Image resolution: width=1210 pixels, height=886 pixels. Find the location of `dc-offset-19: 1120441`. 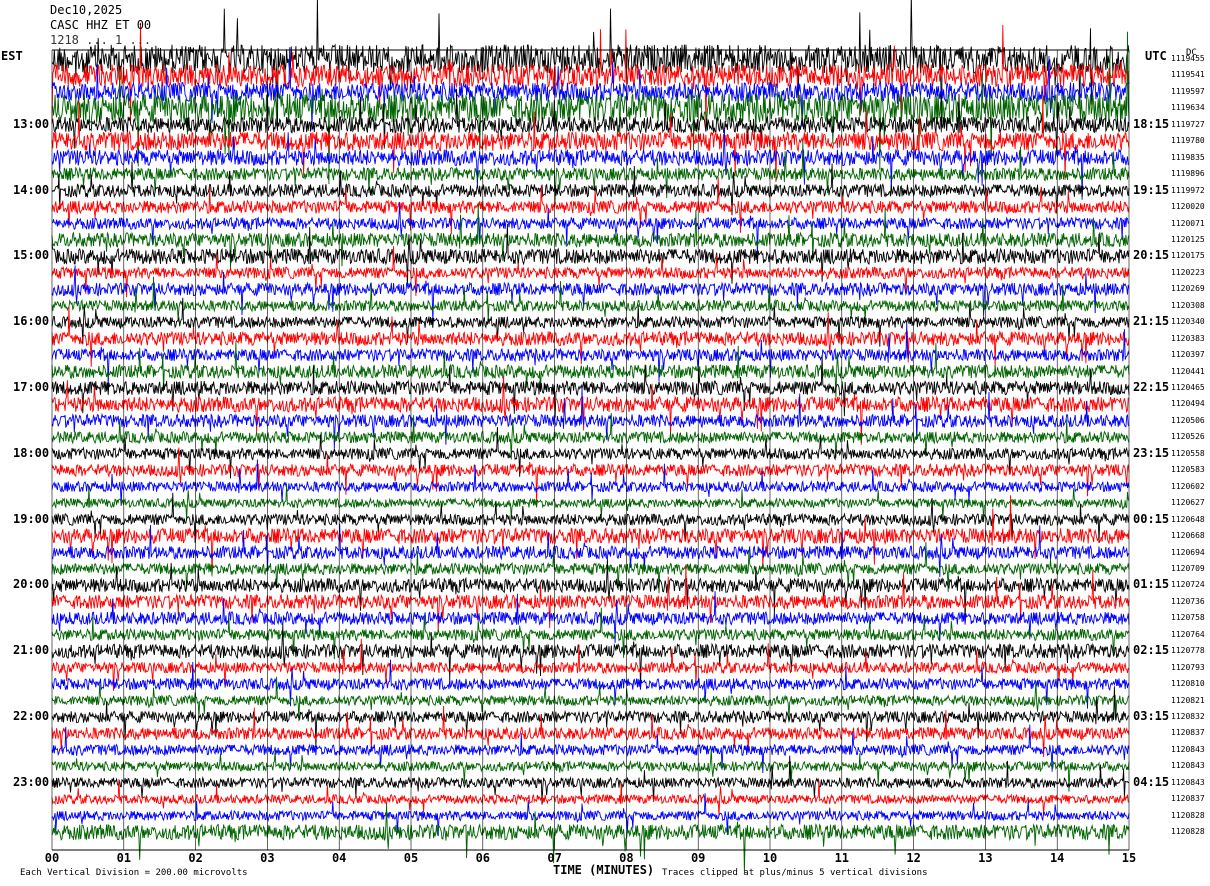

dc-offset-19: 1120441 is located at coordinates (1188, 371).